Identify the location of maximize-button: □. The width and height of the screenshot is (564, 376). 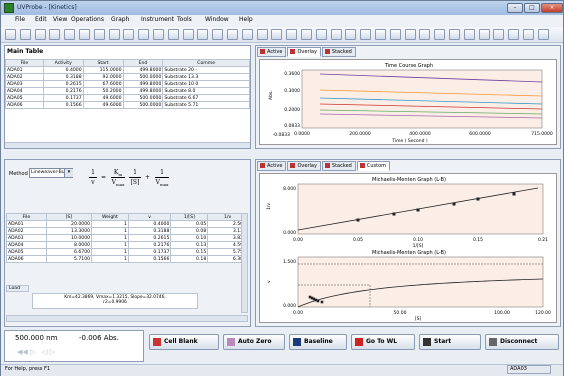
(532, 8).